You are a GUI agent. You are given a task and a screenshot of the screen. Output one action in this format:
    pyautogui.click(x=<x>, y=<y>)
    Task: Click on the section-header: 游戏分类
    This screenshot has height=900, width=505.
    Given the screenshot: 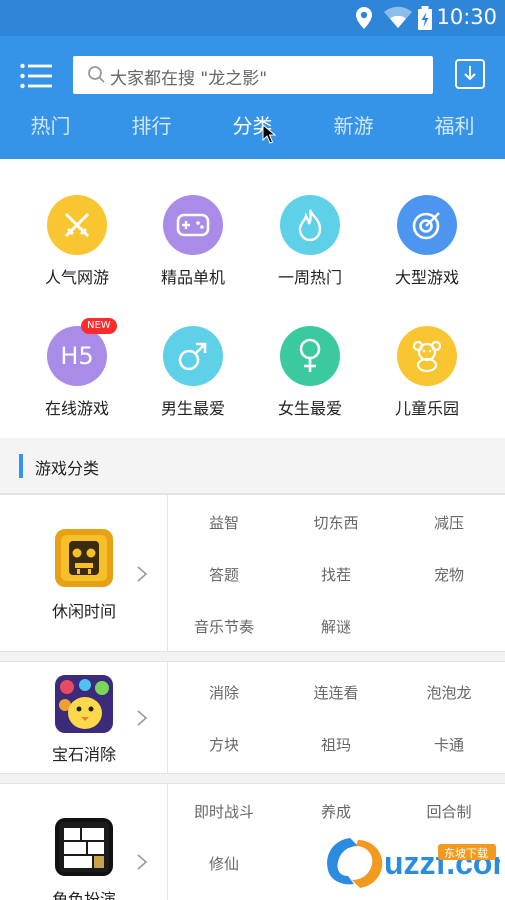 What is the action you would take?
    pyautogui.click(x=252, y=466)
    